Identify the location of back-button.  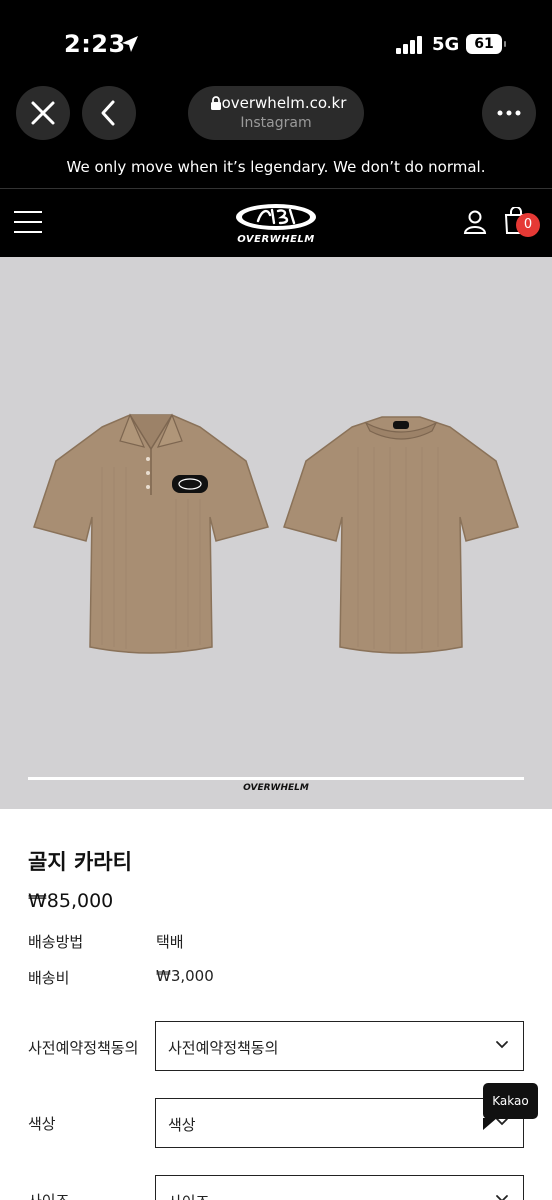
(109, 113).